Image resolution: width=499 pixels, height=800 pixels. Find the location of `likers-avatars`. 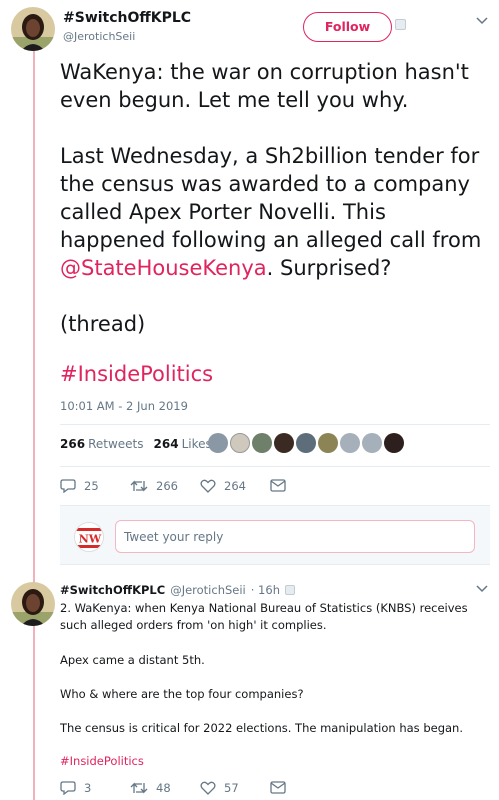

likers-avatars is located at coordinates (306, 443).